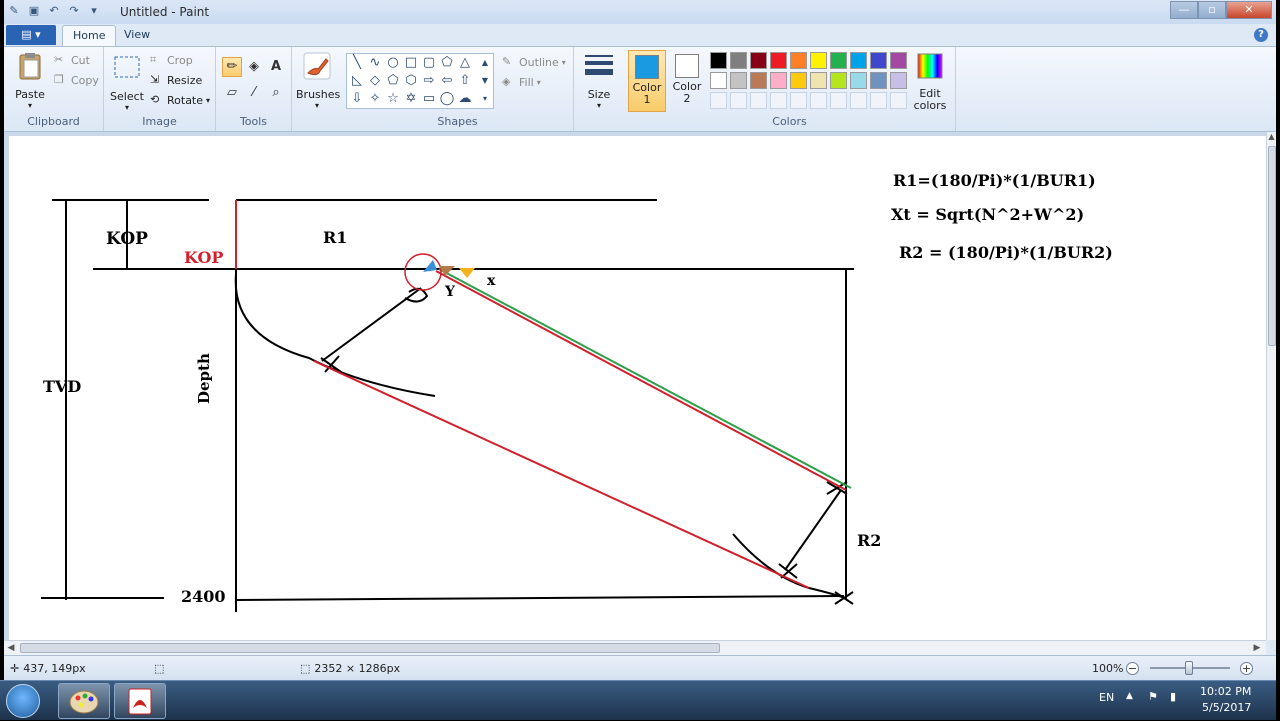  What do you see at coordinates (232, 93) in the screenshot?
I see `eraser-icon: ▱` at bounding box center [232, 93].